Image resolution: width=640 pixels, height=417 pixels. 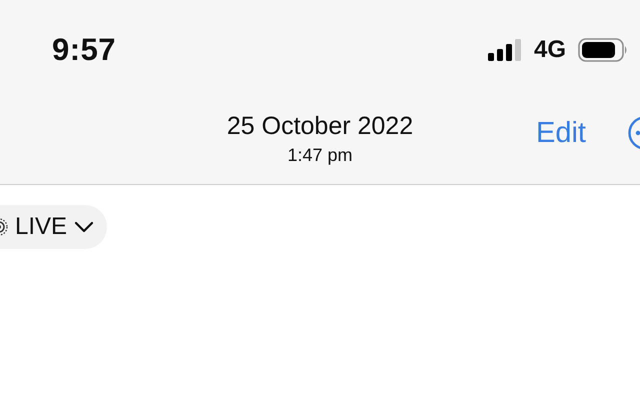 What do you see at coordinates (54, 227) in the screenshot?
I see `live-button: LIVE` at bounding box center [54, 227].